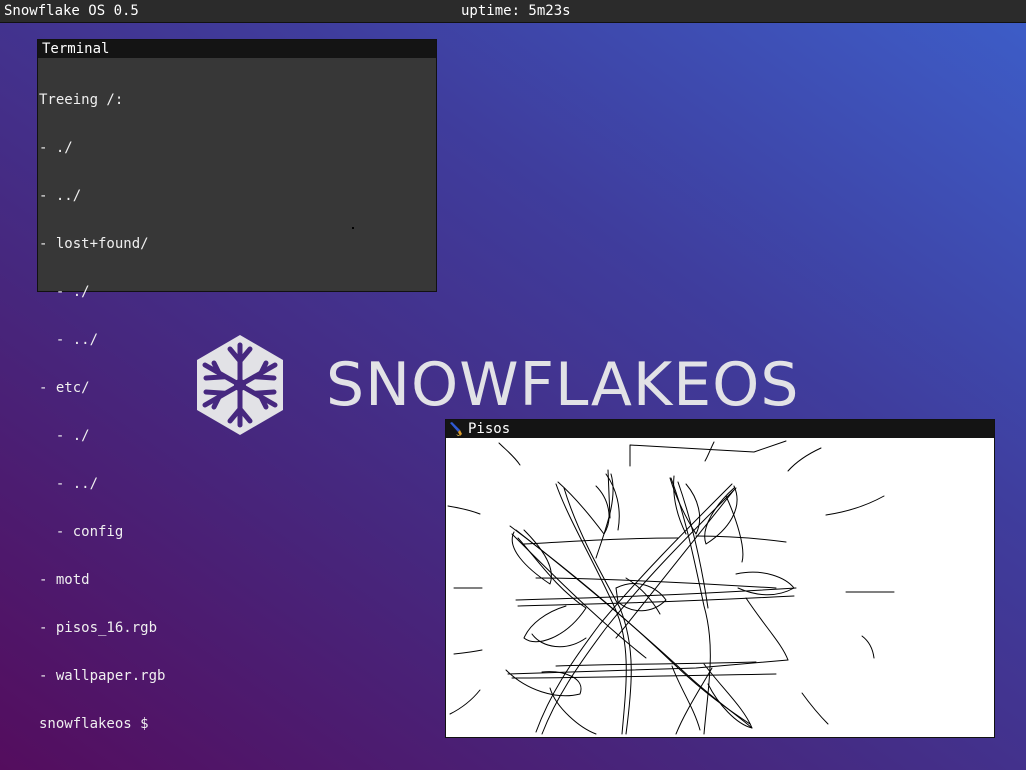  Describe the element at coordinates (102, 676) in the screenshot. I see `terminal-line: - wallpaper.rgb` at that location.